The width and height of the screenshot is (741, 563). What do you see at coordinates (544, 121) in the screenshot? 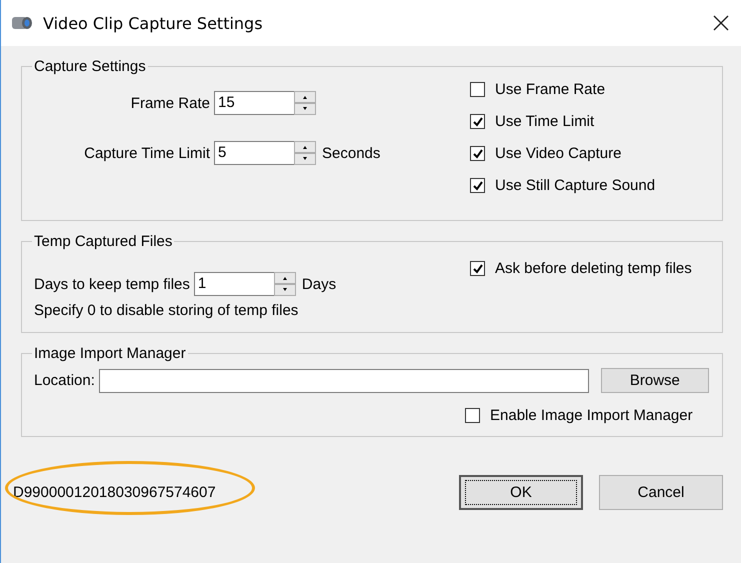
I see `checkbox-label: Use Time Limit` at bounding box center [544, 121].